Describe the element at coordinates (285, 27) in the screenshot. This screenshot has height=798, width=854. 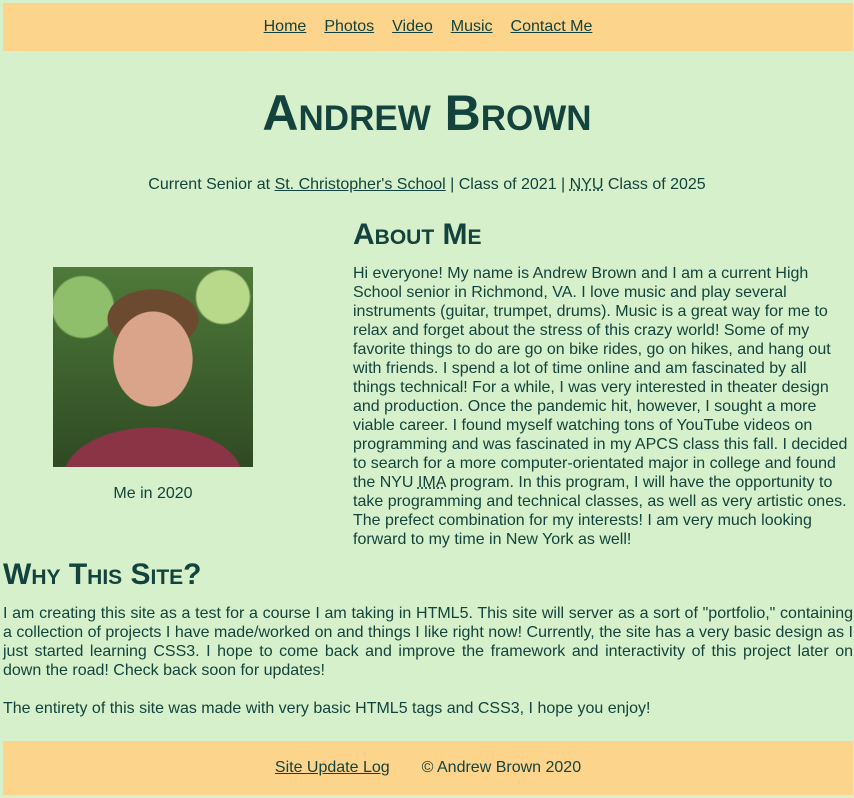
I see `nav-home-link: Home` at that location.